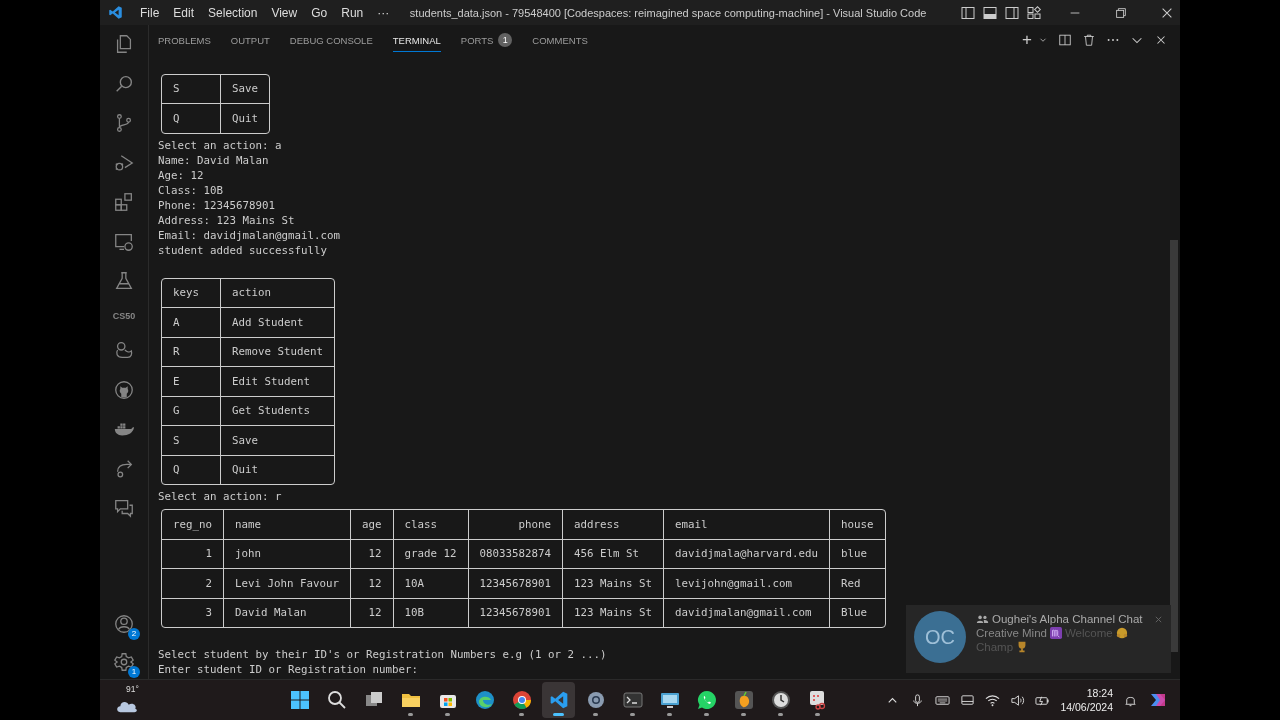 Image resolution: width=1280 pixels, height=720 pixels. I want to click on terminal-line: student added successfully, so click(242, 250).